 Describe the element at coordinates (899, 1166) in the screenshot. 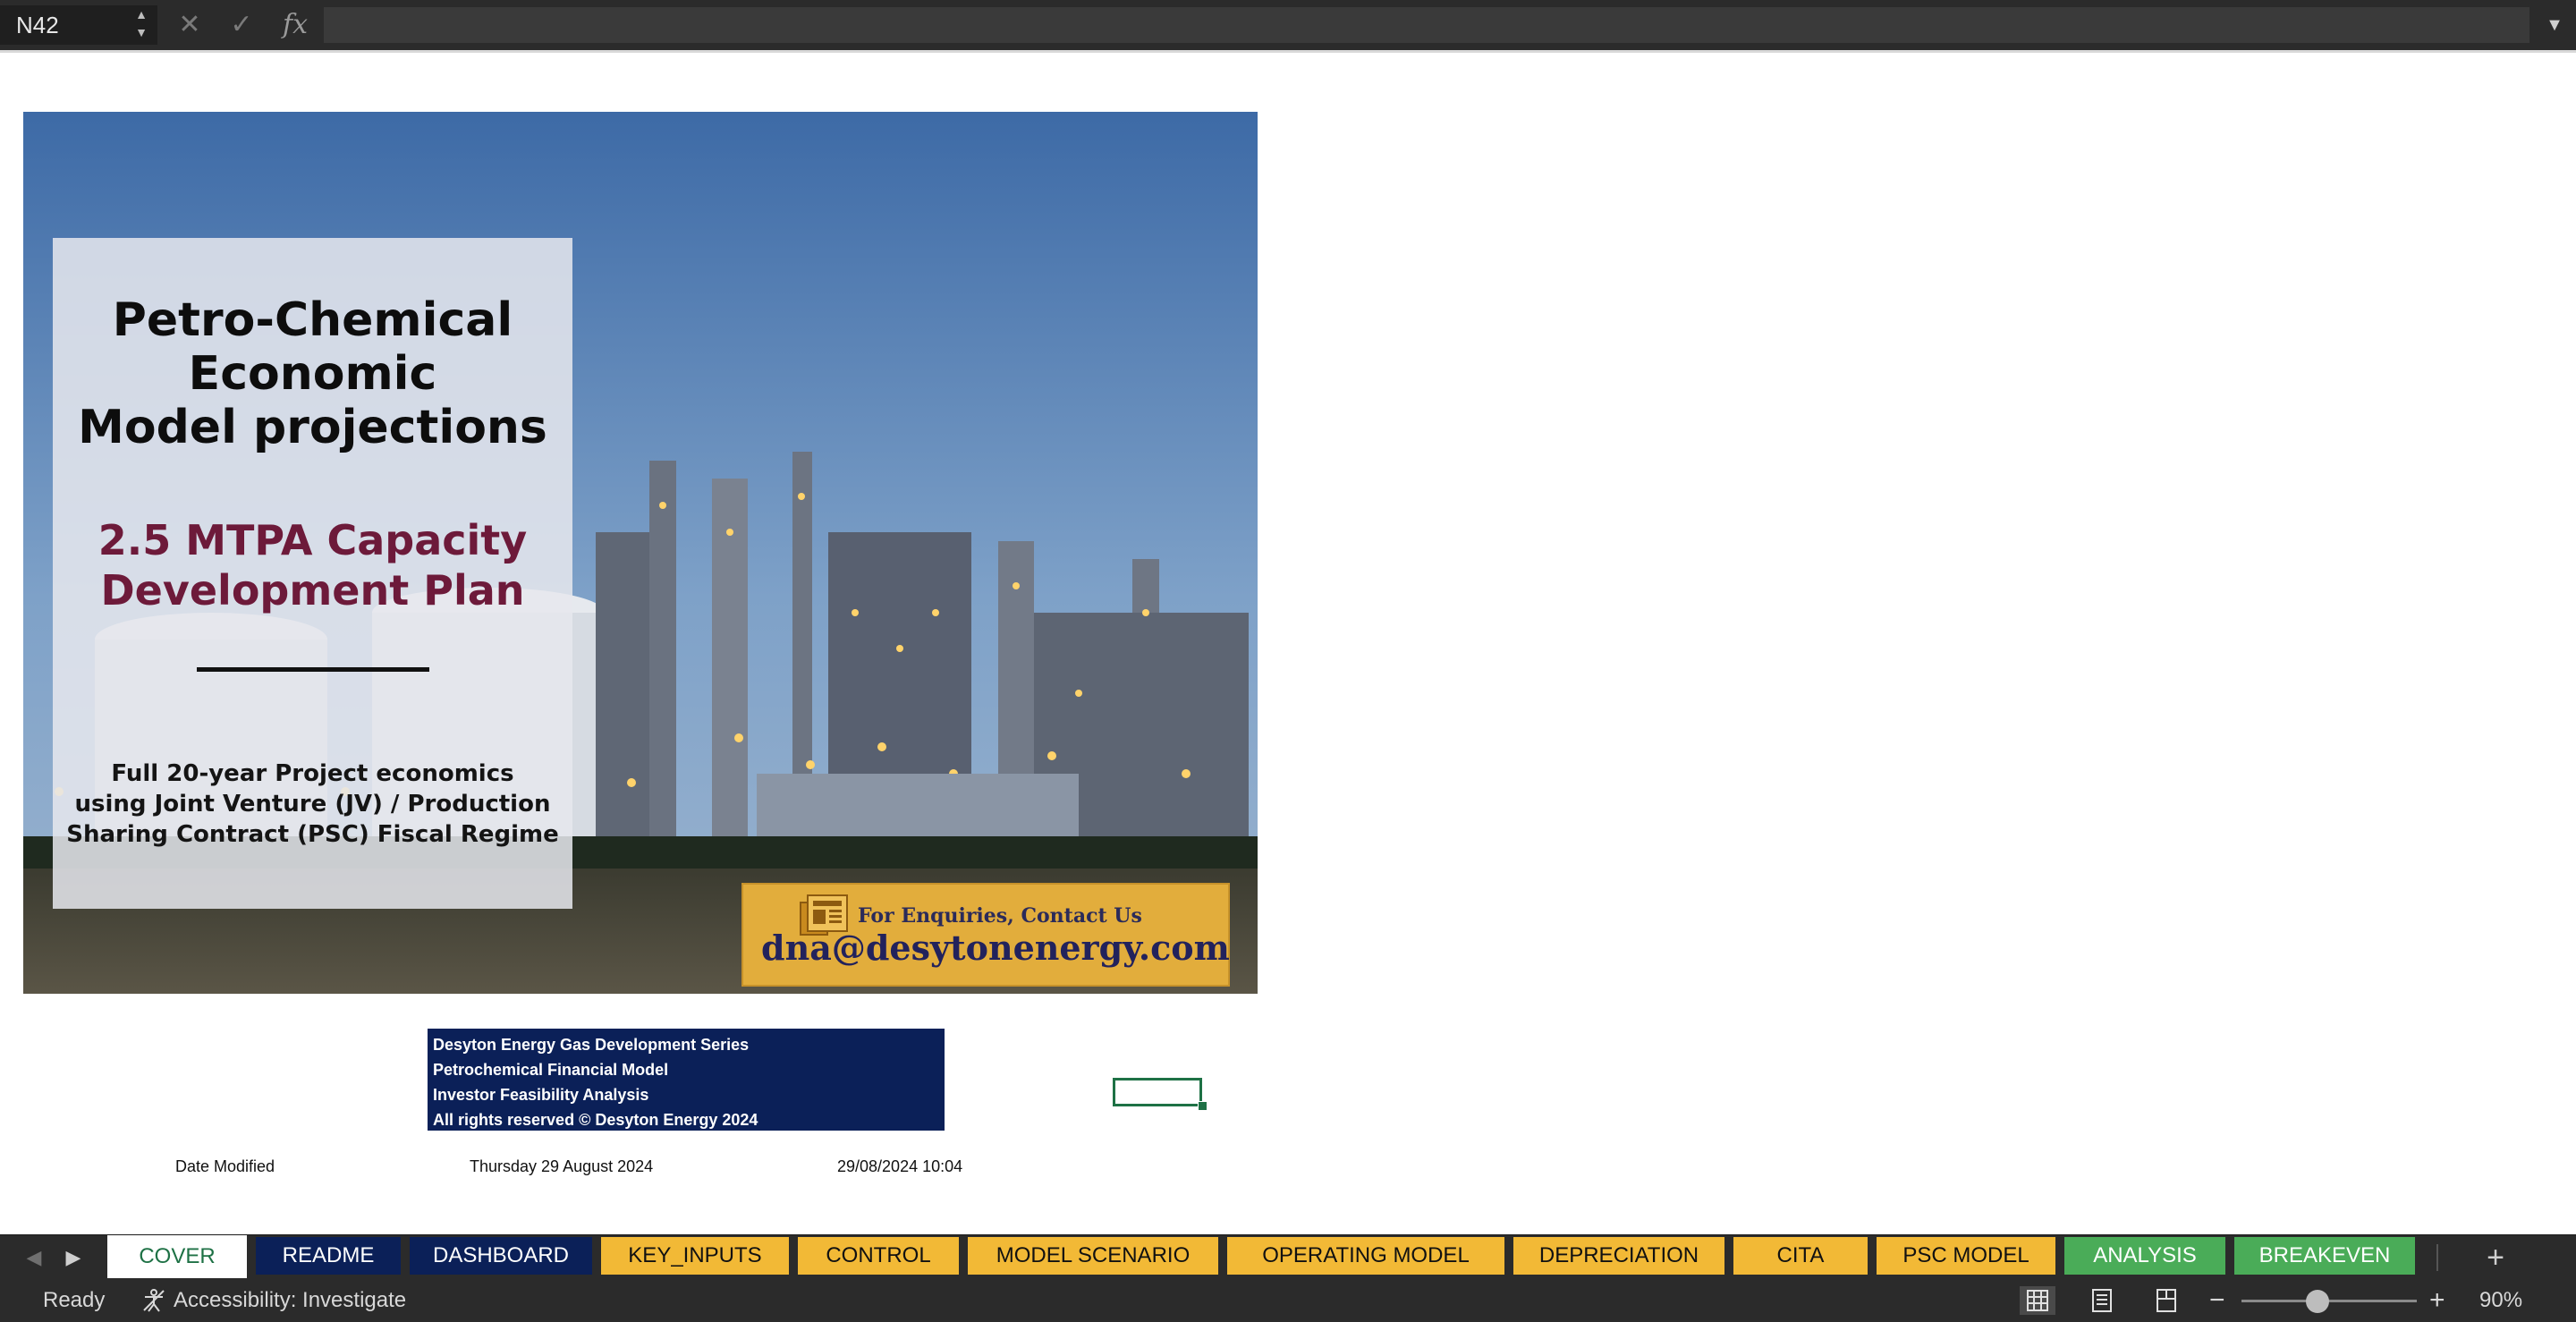

I see `date-time-cell: 29/08/2024 10:04` at that location.